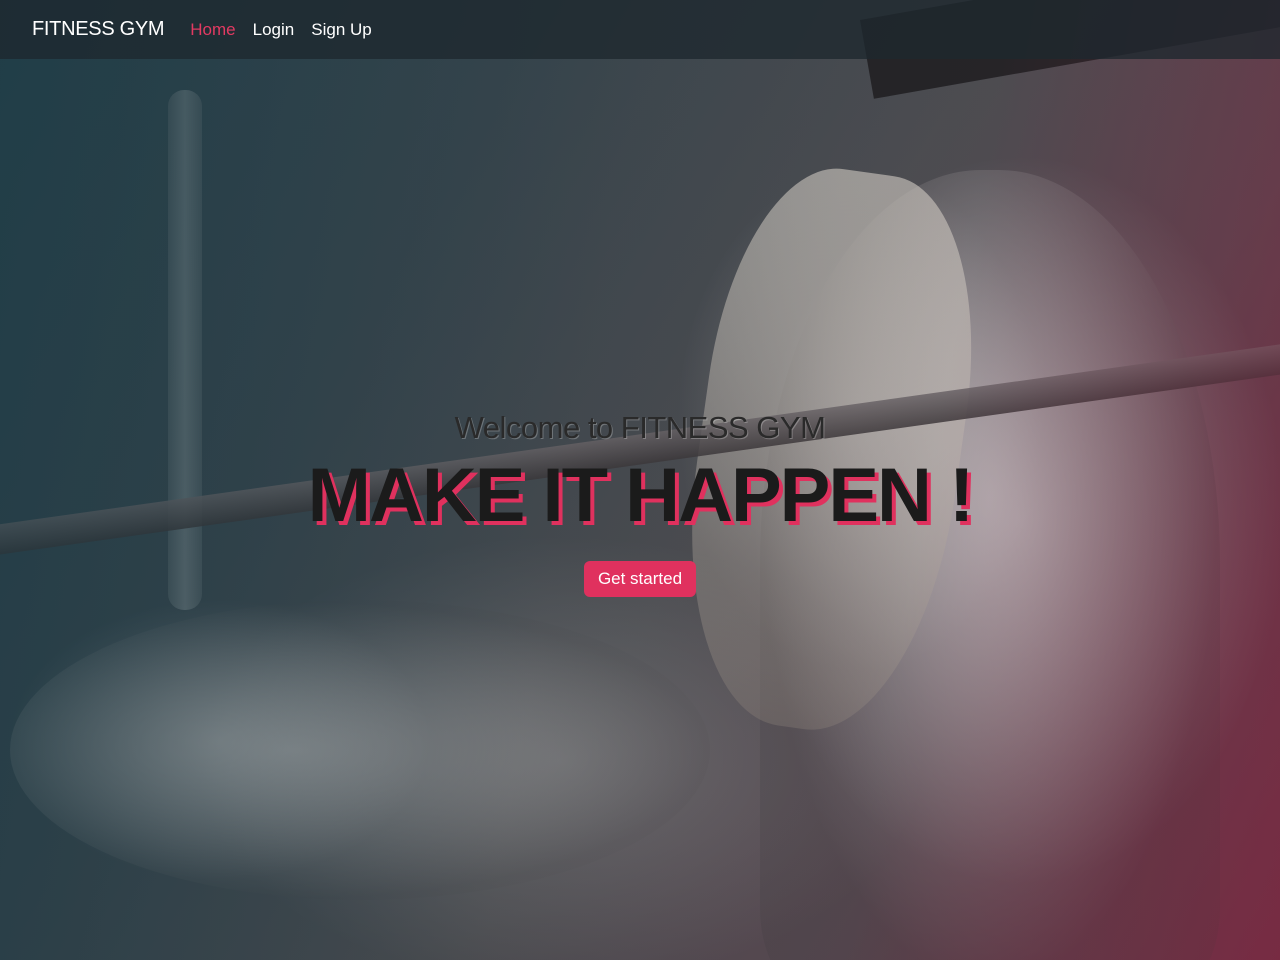  Describe the element at coordinates (640, 579) in the screenshot. I see `get-started-button: Get started` at that location.